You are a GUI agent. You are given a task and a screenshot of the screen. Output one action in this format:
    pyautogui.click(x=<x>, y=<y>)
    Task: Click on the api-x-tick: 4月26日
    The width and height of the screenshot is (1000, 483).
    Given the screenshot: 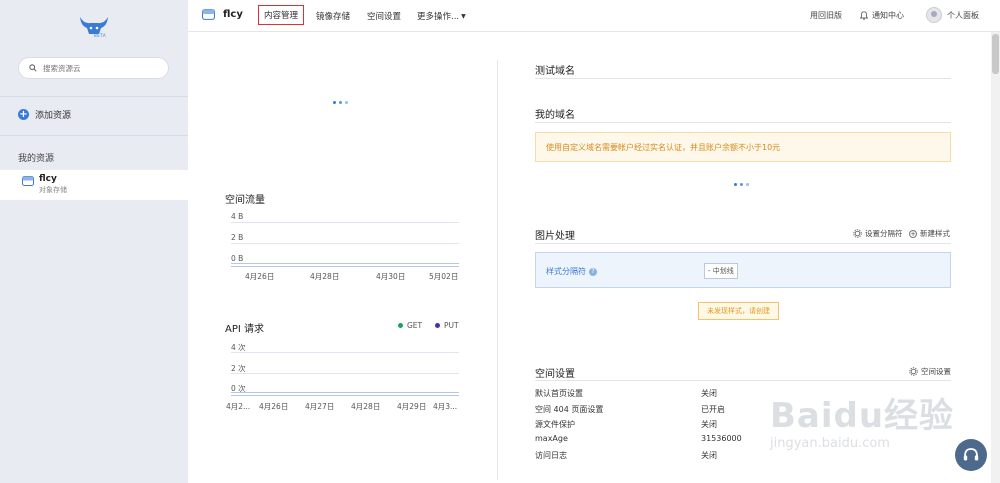 What is the action you would take?
    pyautogui.click(x=274, y=406)
    